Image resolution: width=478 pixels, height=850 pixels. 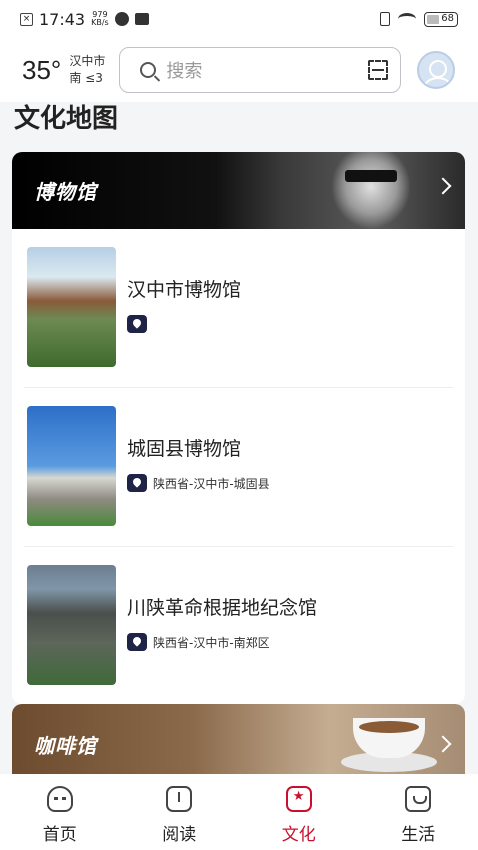 I want to click on search-input: 搜索, so click(x=267, y=70).